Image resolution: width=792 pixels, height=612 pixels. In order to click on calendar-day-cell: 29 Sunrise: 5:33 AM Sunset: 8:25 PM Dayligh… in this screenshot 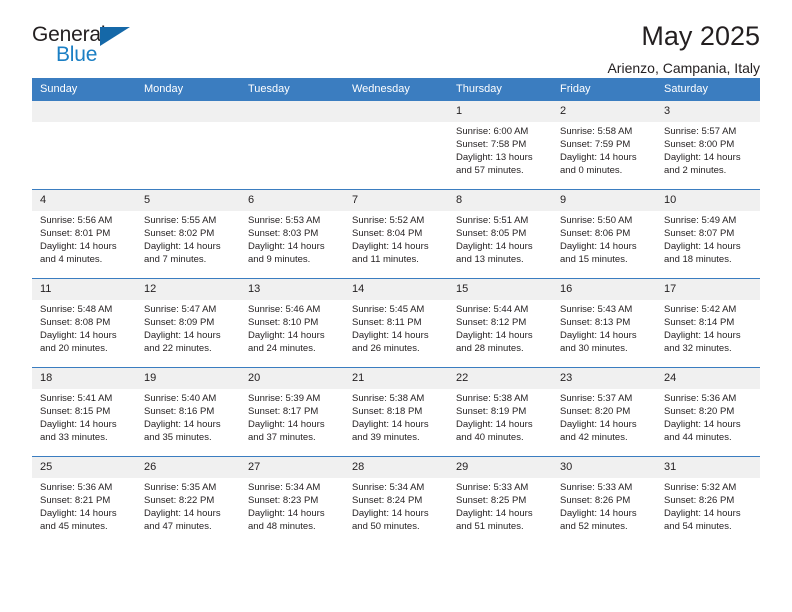, I will do `click(500, 500)`.